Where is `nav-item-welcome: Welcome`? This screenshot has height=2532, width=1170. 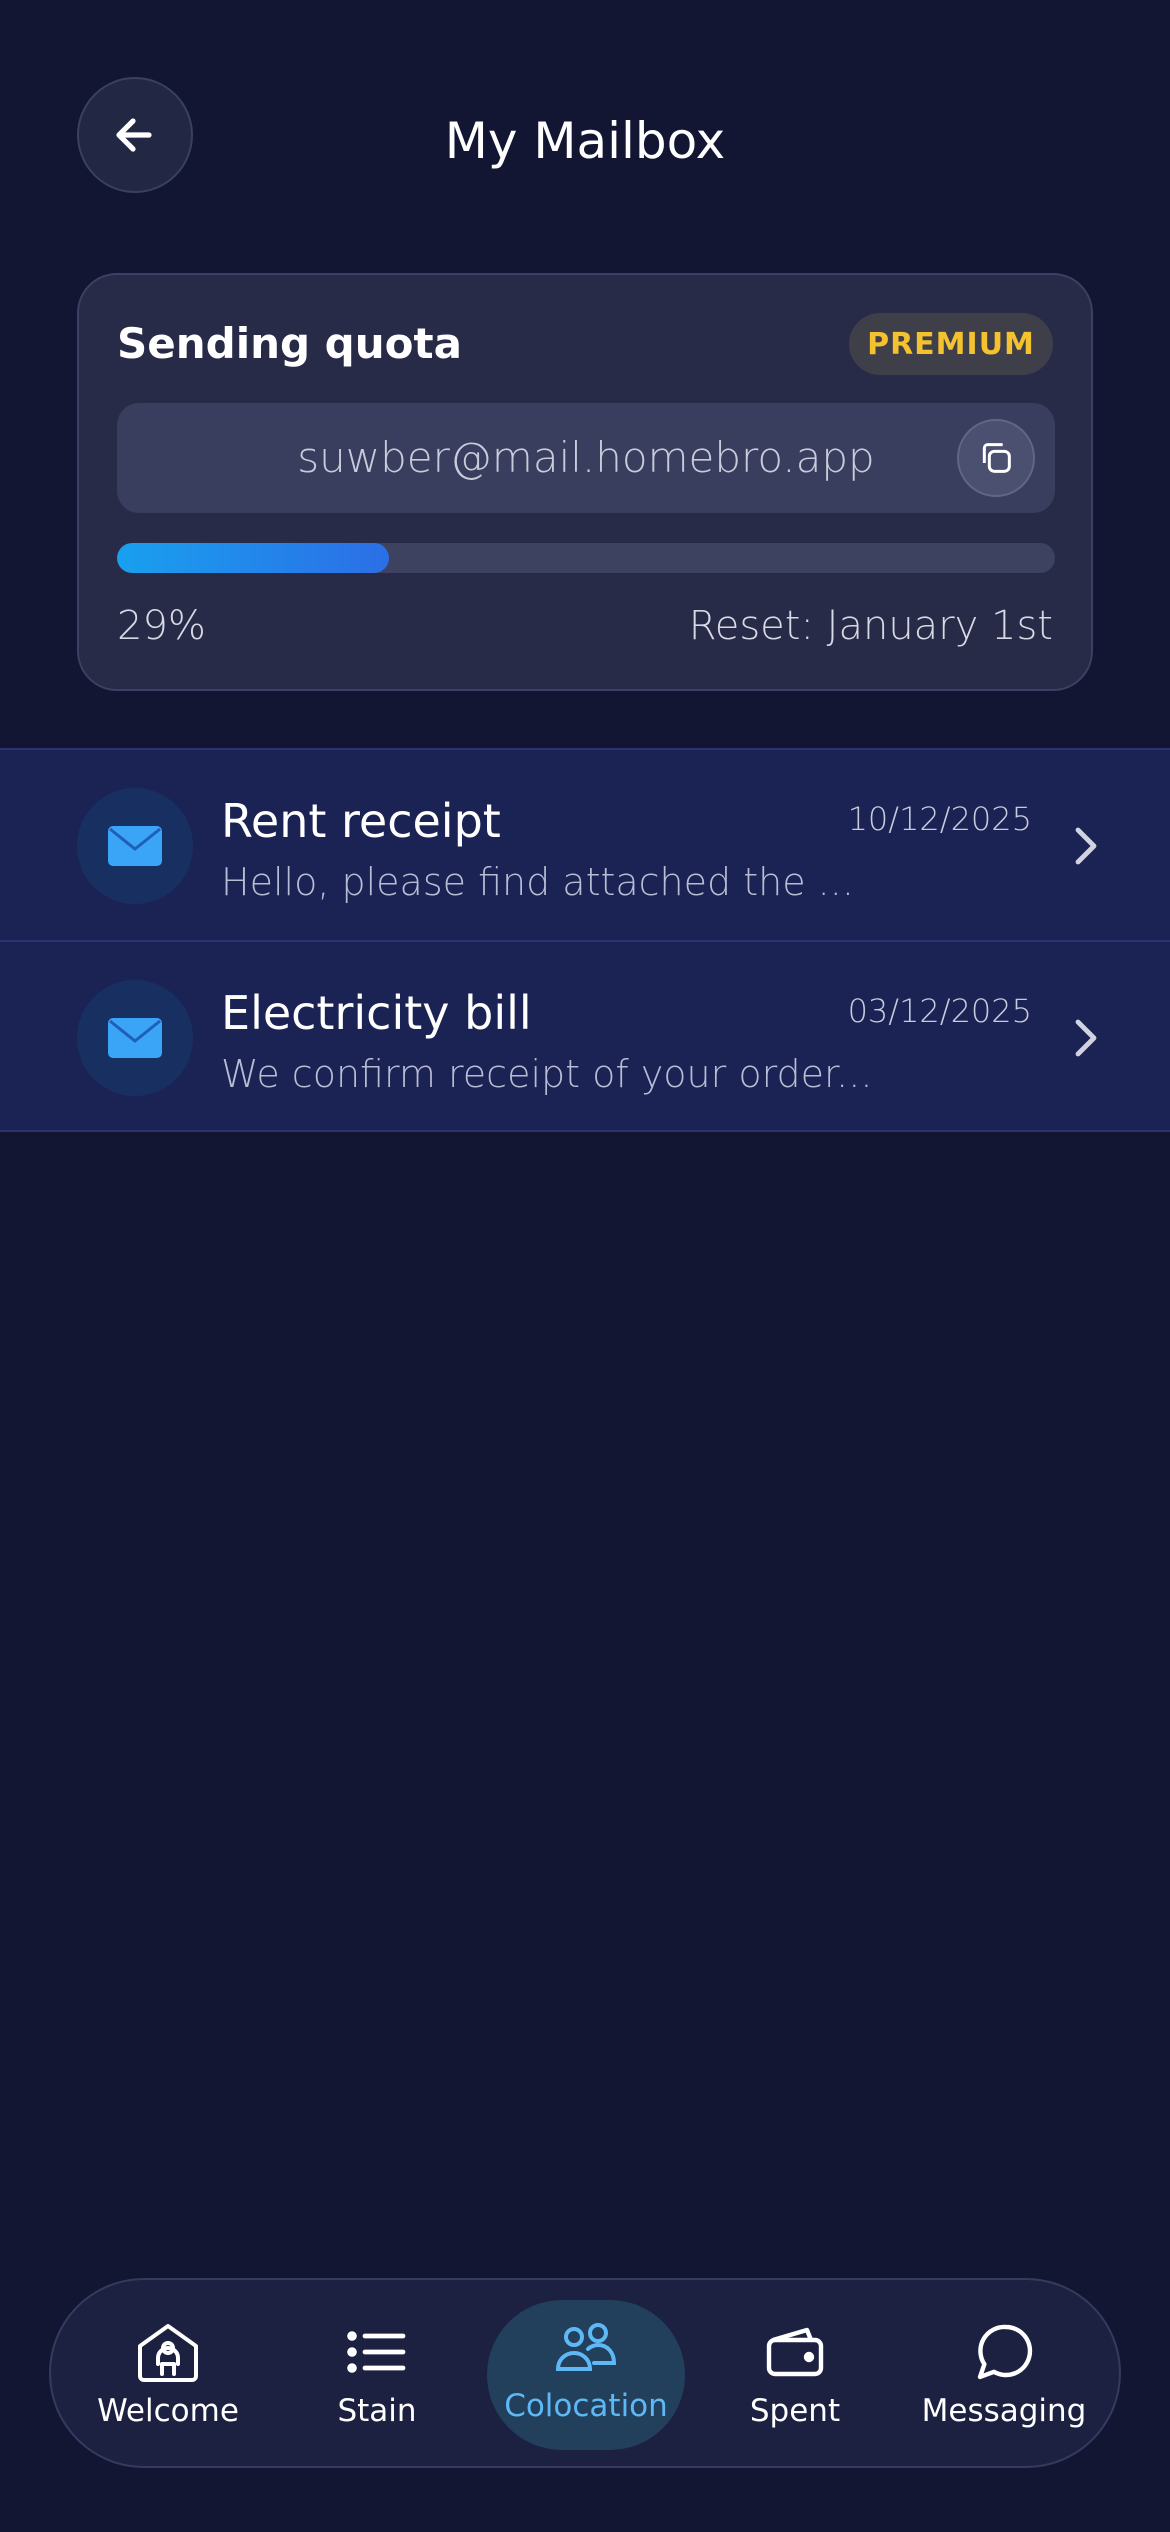 nav-item-welcome: Welcome is located at coordinates (168, 2373).